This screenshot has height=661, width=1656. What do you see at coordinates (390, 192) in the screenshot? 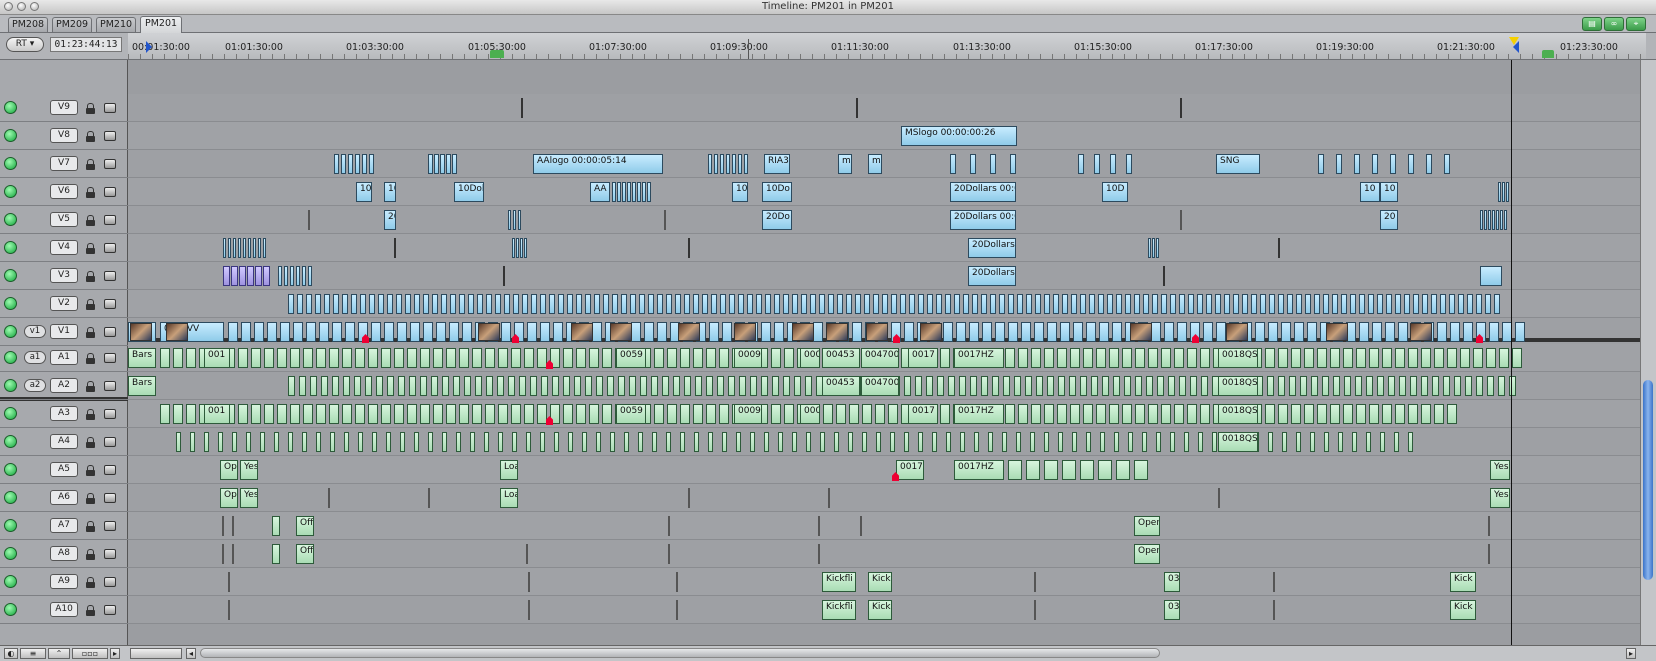
I see `video-clip: 10` at bounding box center [390, 192].